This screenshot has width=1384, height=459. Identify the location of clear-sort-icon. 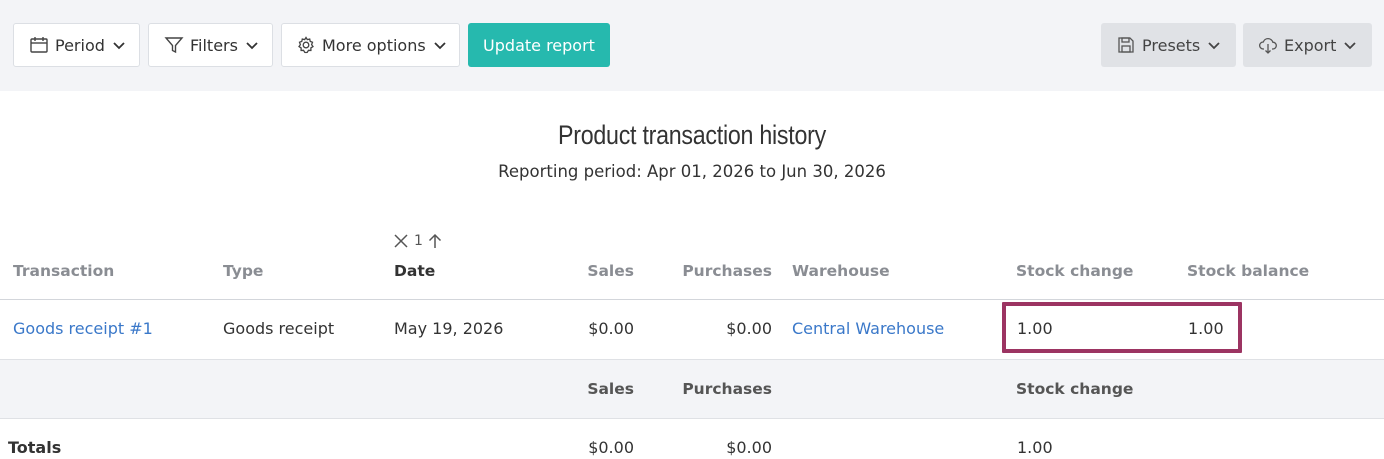
(401, 241).